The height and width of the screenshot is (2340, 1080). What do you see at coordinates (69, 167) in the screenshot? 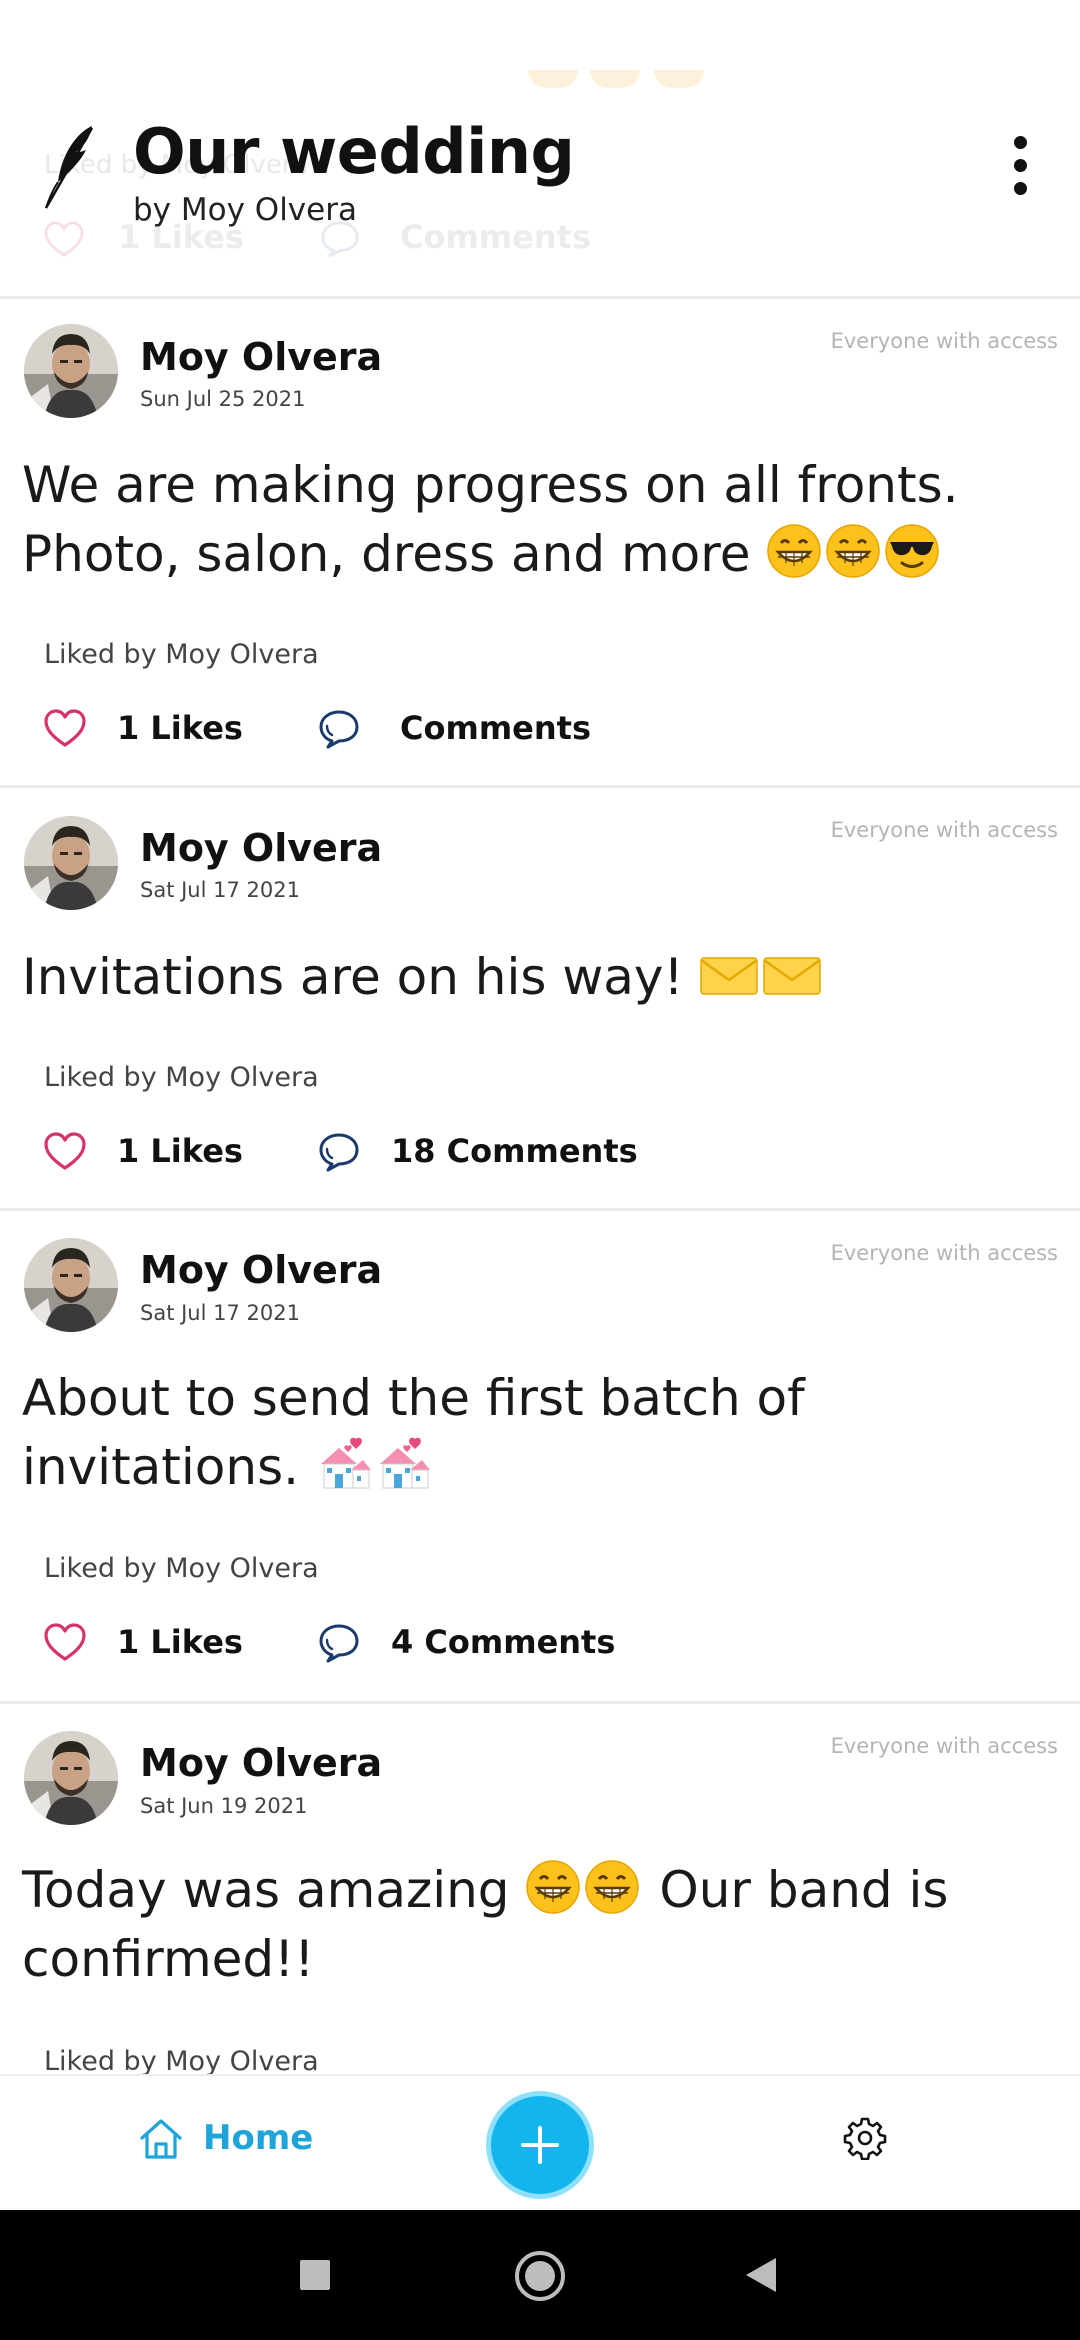
I see `feather-logo-icon` at bounding box center [69, 167].